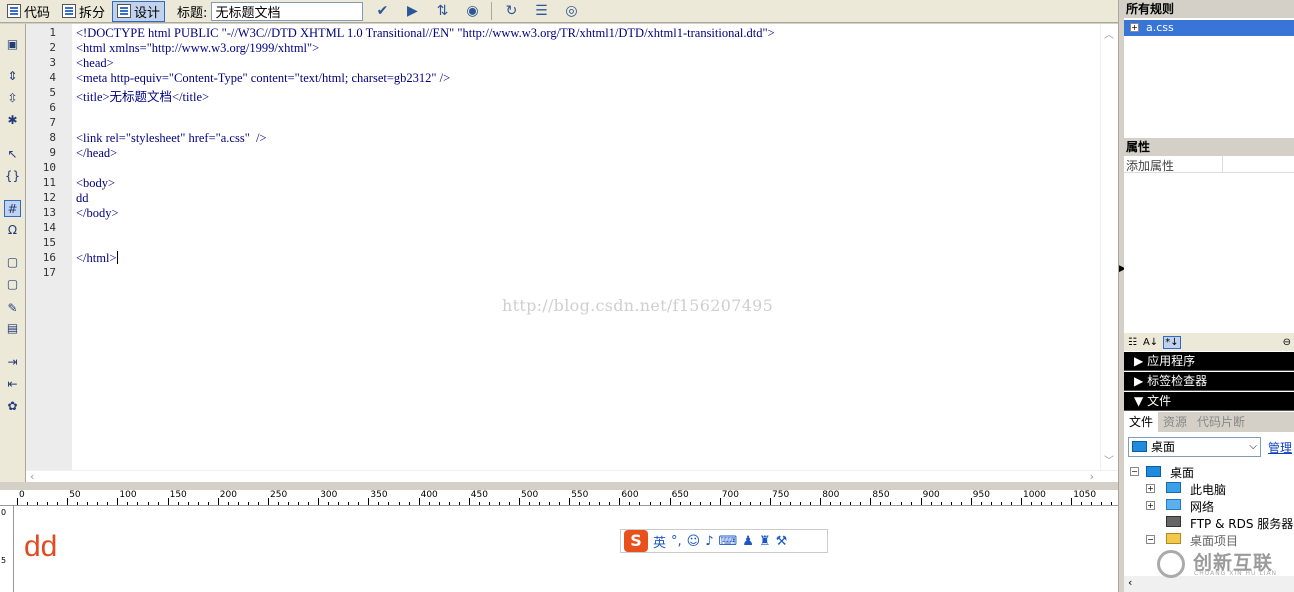 The image size is (1294, 592). Describe the element at coordinates (12, 154) in the screenshot. I see `select-parent-tag-icon: ↖` at that location.